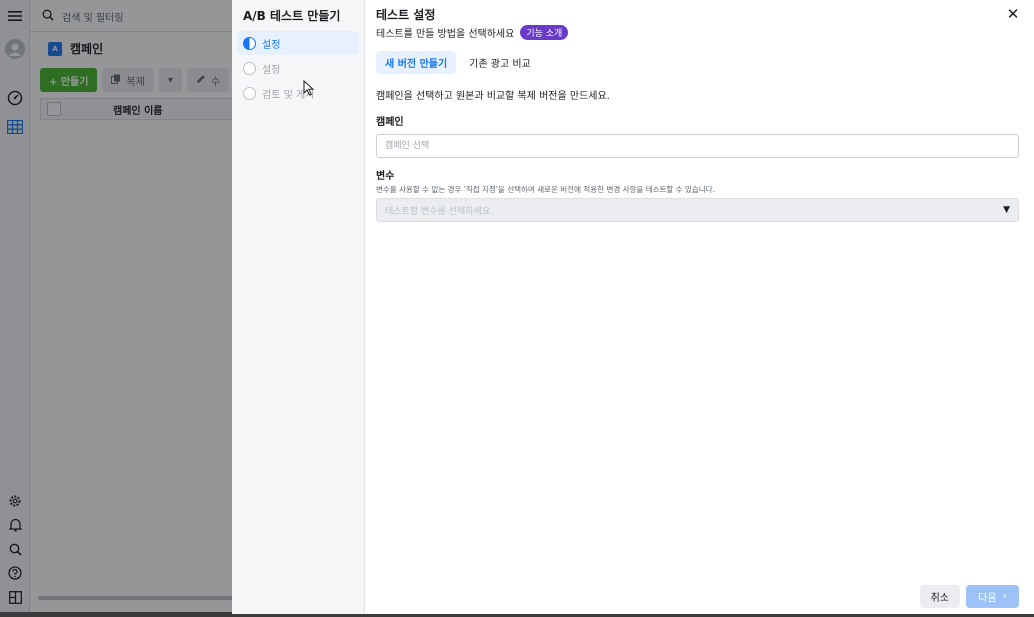  I want to click on mouse-cursor-icon, so click(309, 88).